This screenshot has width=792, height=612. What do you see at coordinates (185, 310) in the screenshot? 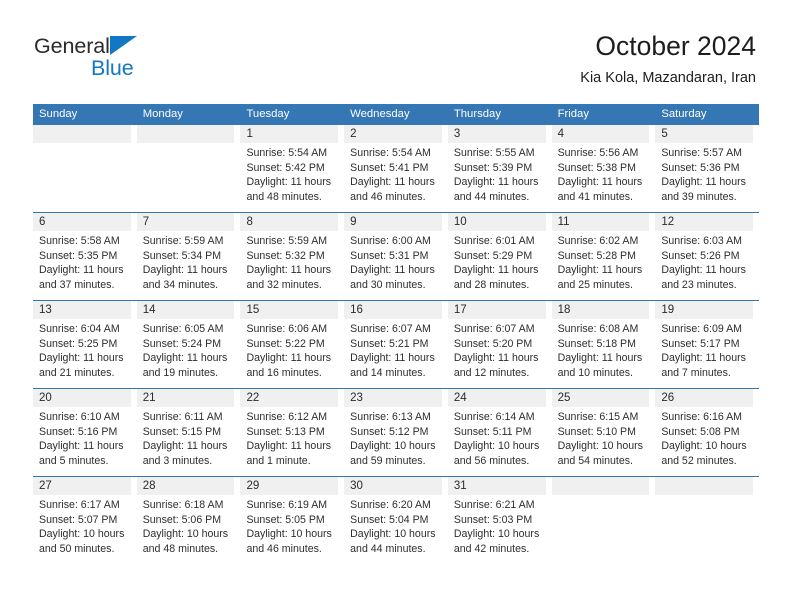
I see `day-number: 14` at bounding box center [185, 310].